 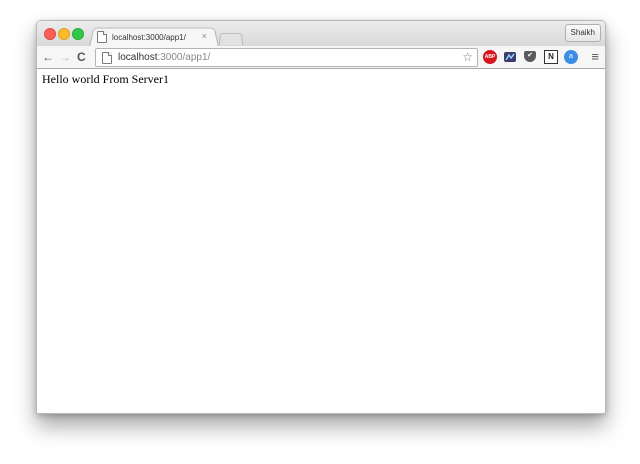 What do you see at coordinates (231, 39) in the screenshot?
I see `new-tab-button` at bounding box center [231, 39].